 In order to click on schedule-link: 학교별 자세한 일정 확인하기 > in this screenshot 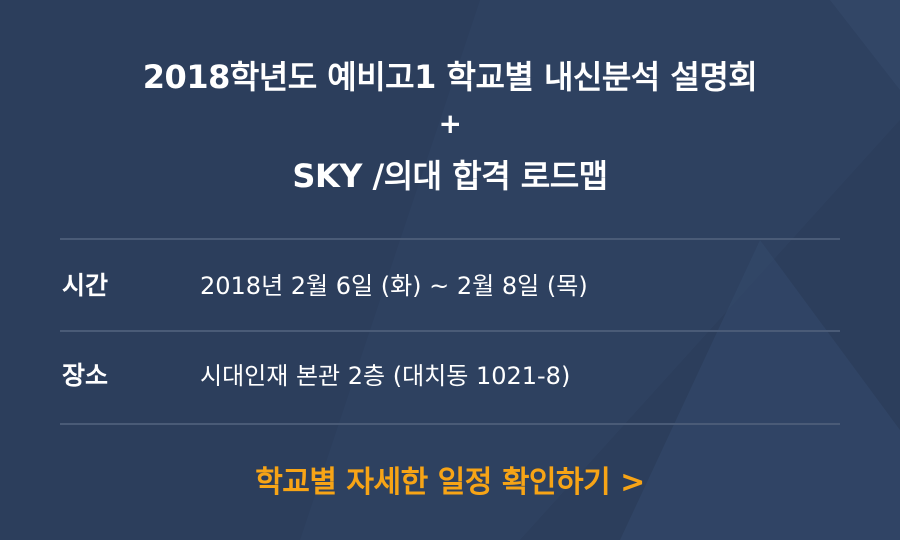, I will do `click(450, 483)`.